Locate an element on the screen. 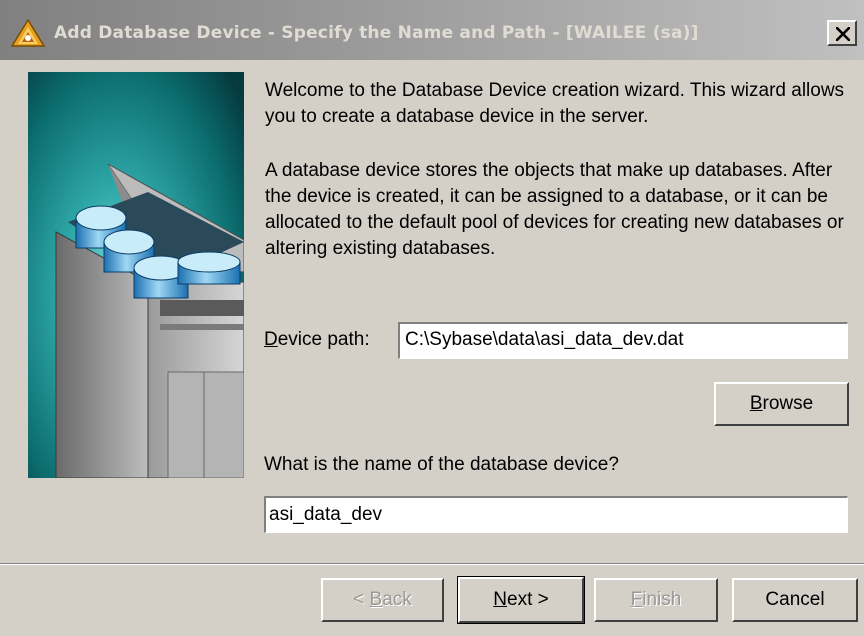 The width and height of the screenshot is (864, 636). close-icon is located at coordinates (843, 34).